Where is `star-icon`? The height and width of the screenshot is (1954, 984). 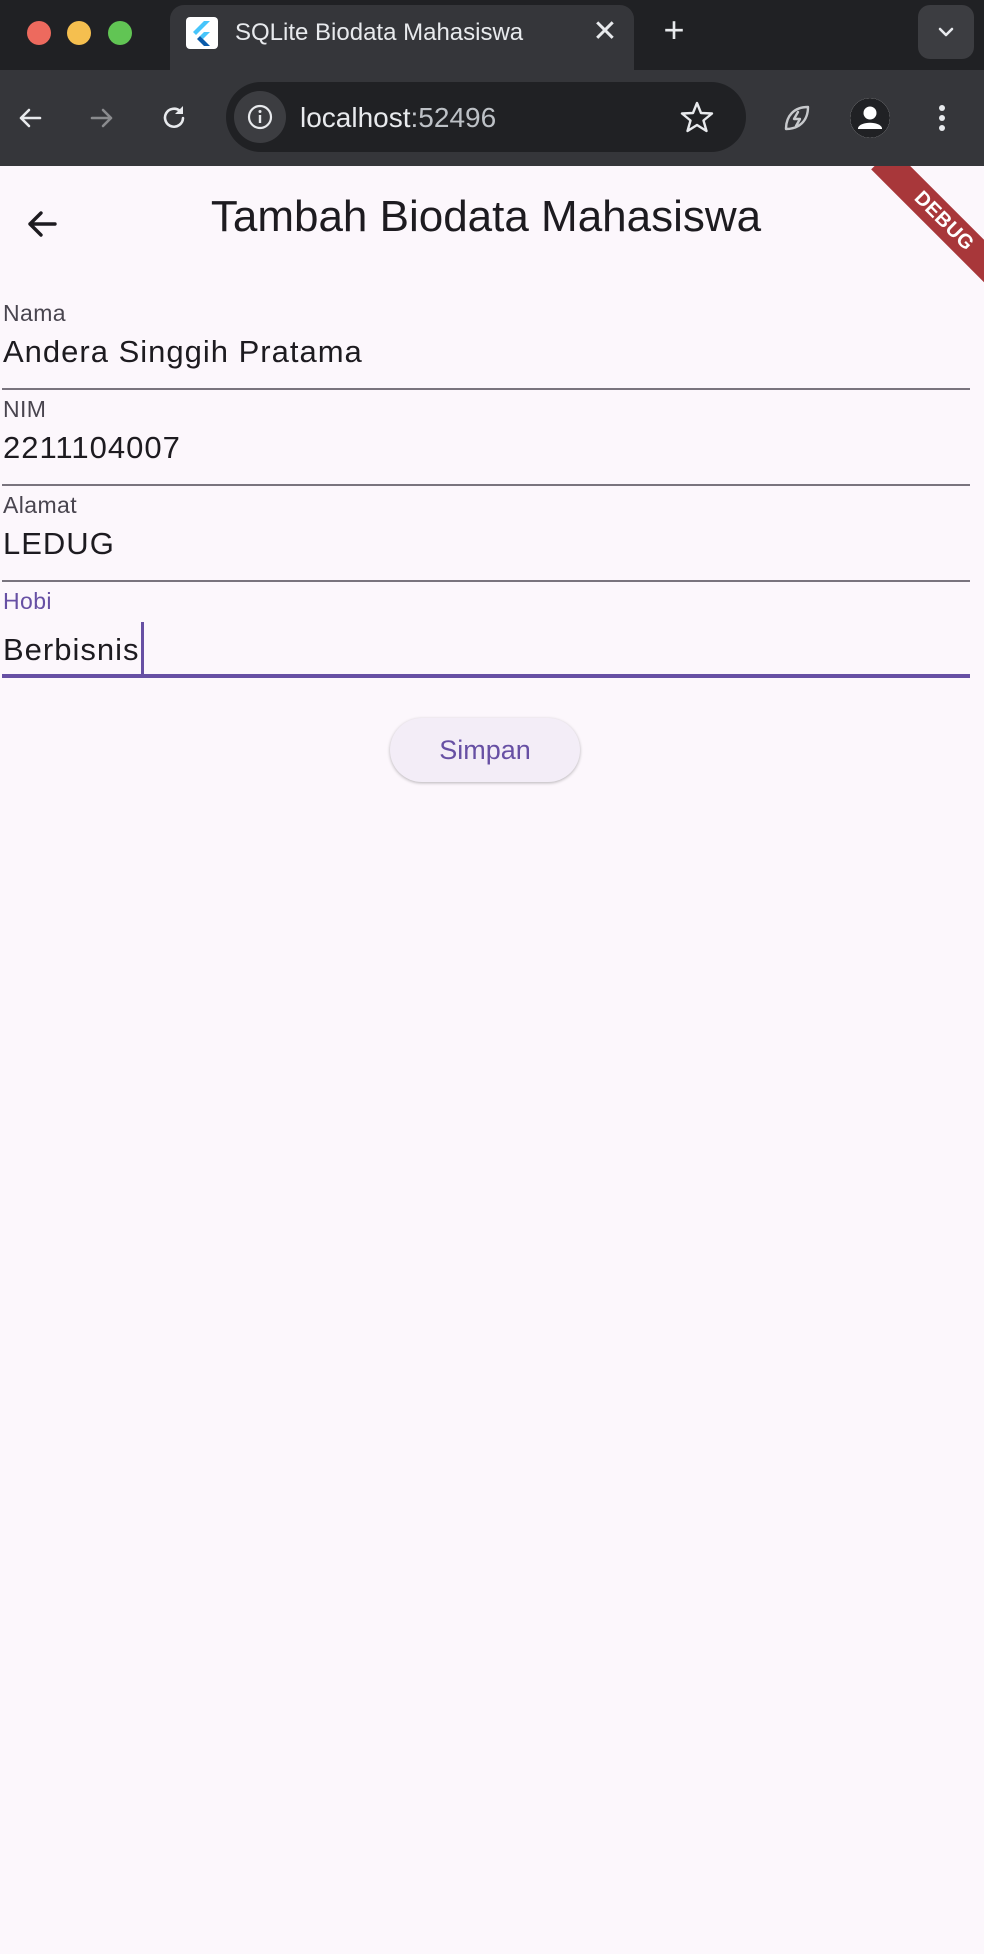 star-icon is located at coordinates (697, 117).